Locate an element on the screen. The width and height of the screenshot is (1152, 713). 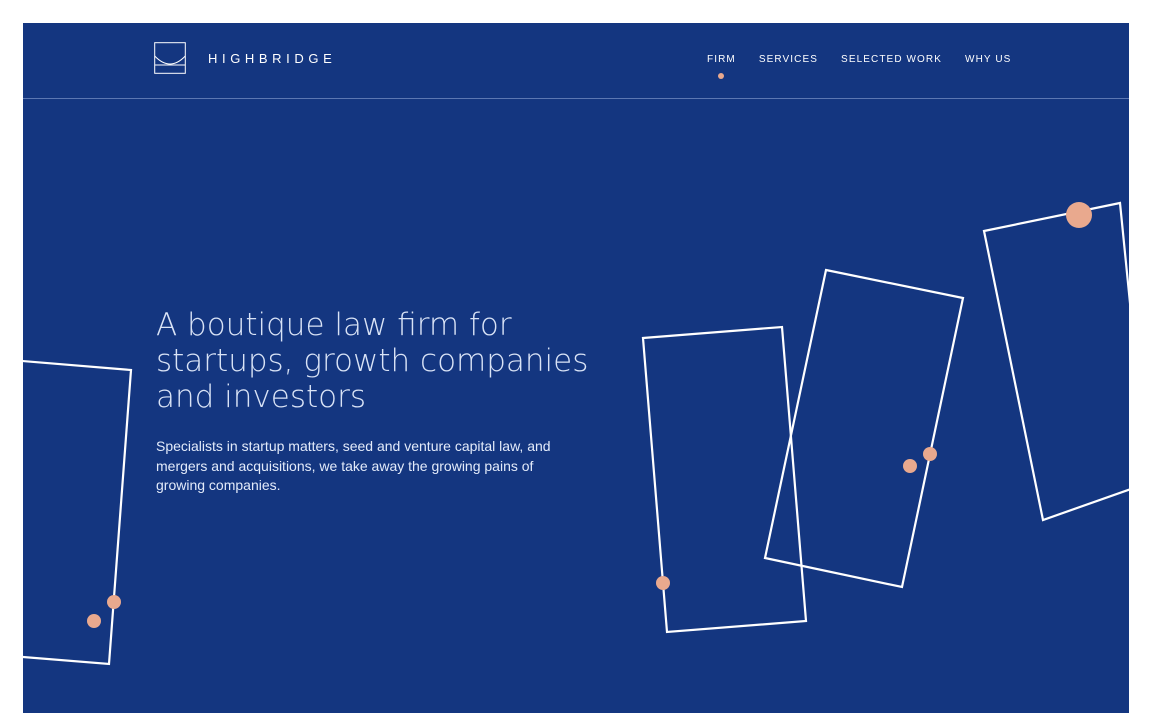
frame-shape-two is located at coordinates (864, 428).